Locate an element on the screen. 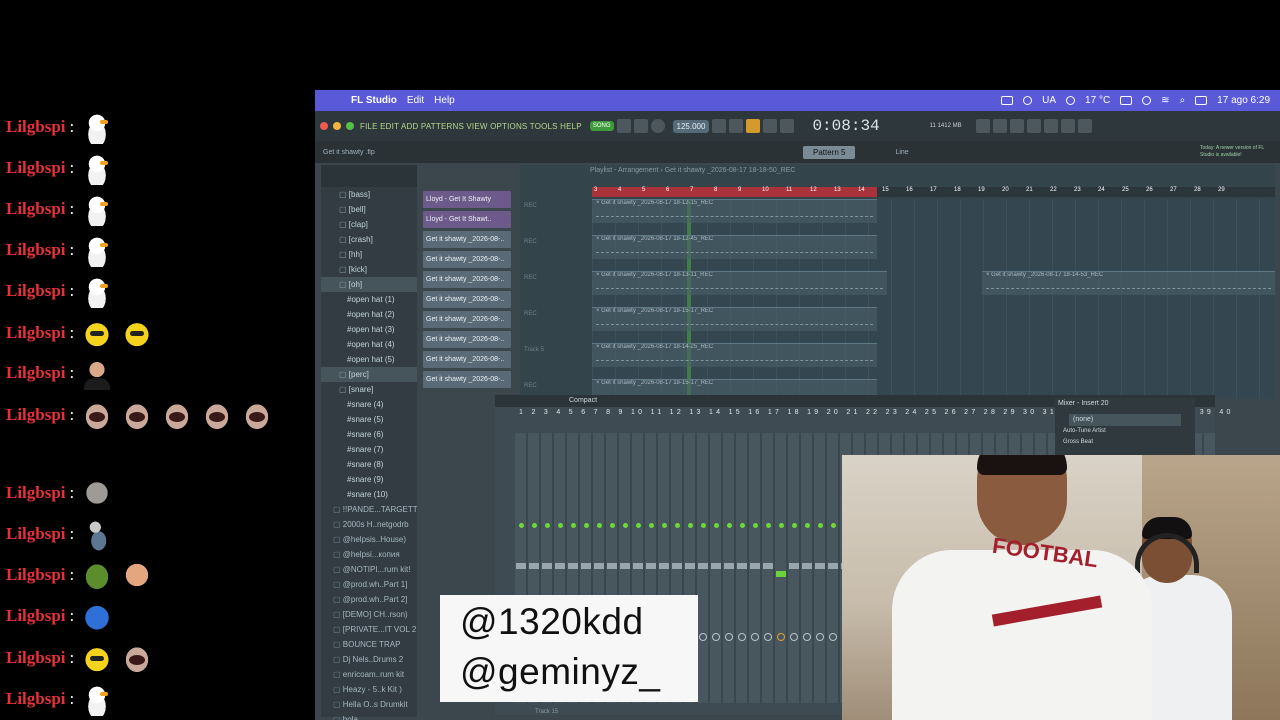  record-button is located at coordinates (657, 126).